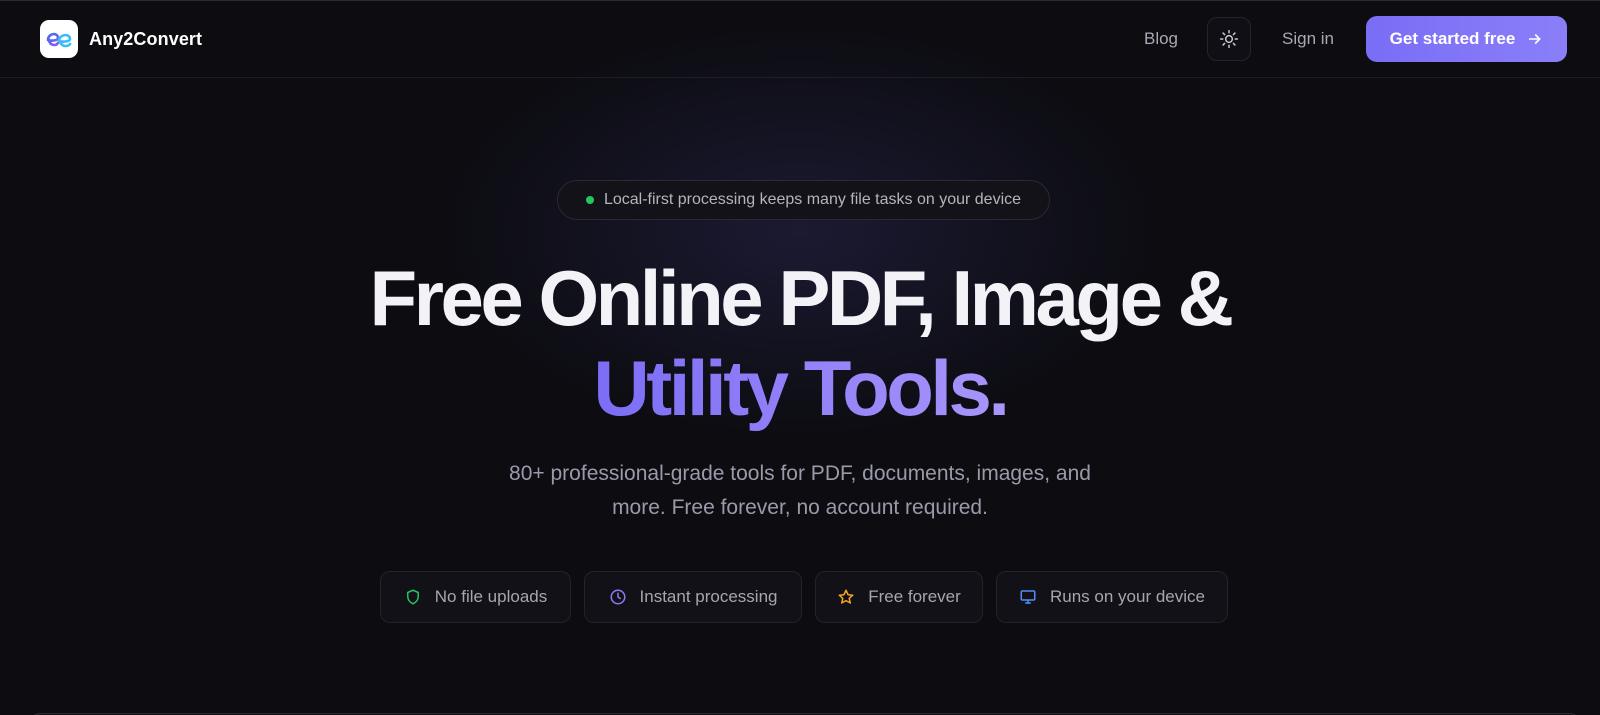 The height and width of the screenshot is (715, 1600). I want to click on sign-in-link: Sign in, so click(1308, 39).